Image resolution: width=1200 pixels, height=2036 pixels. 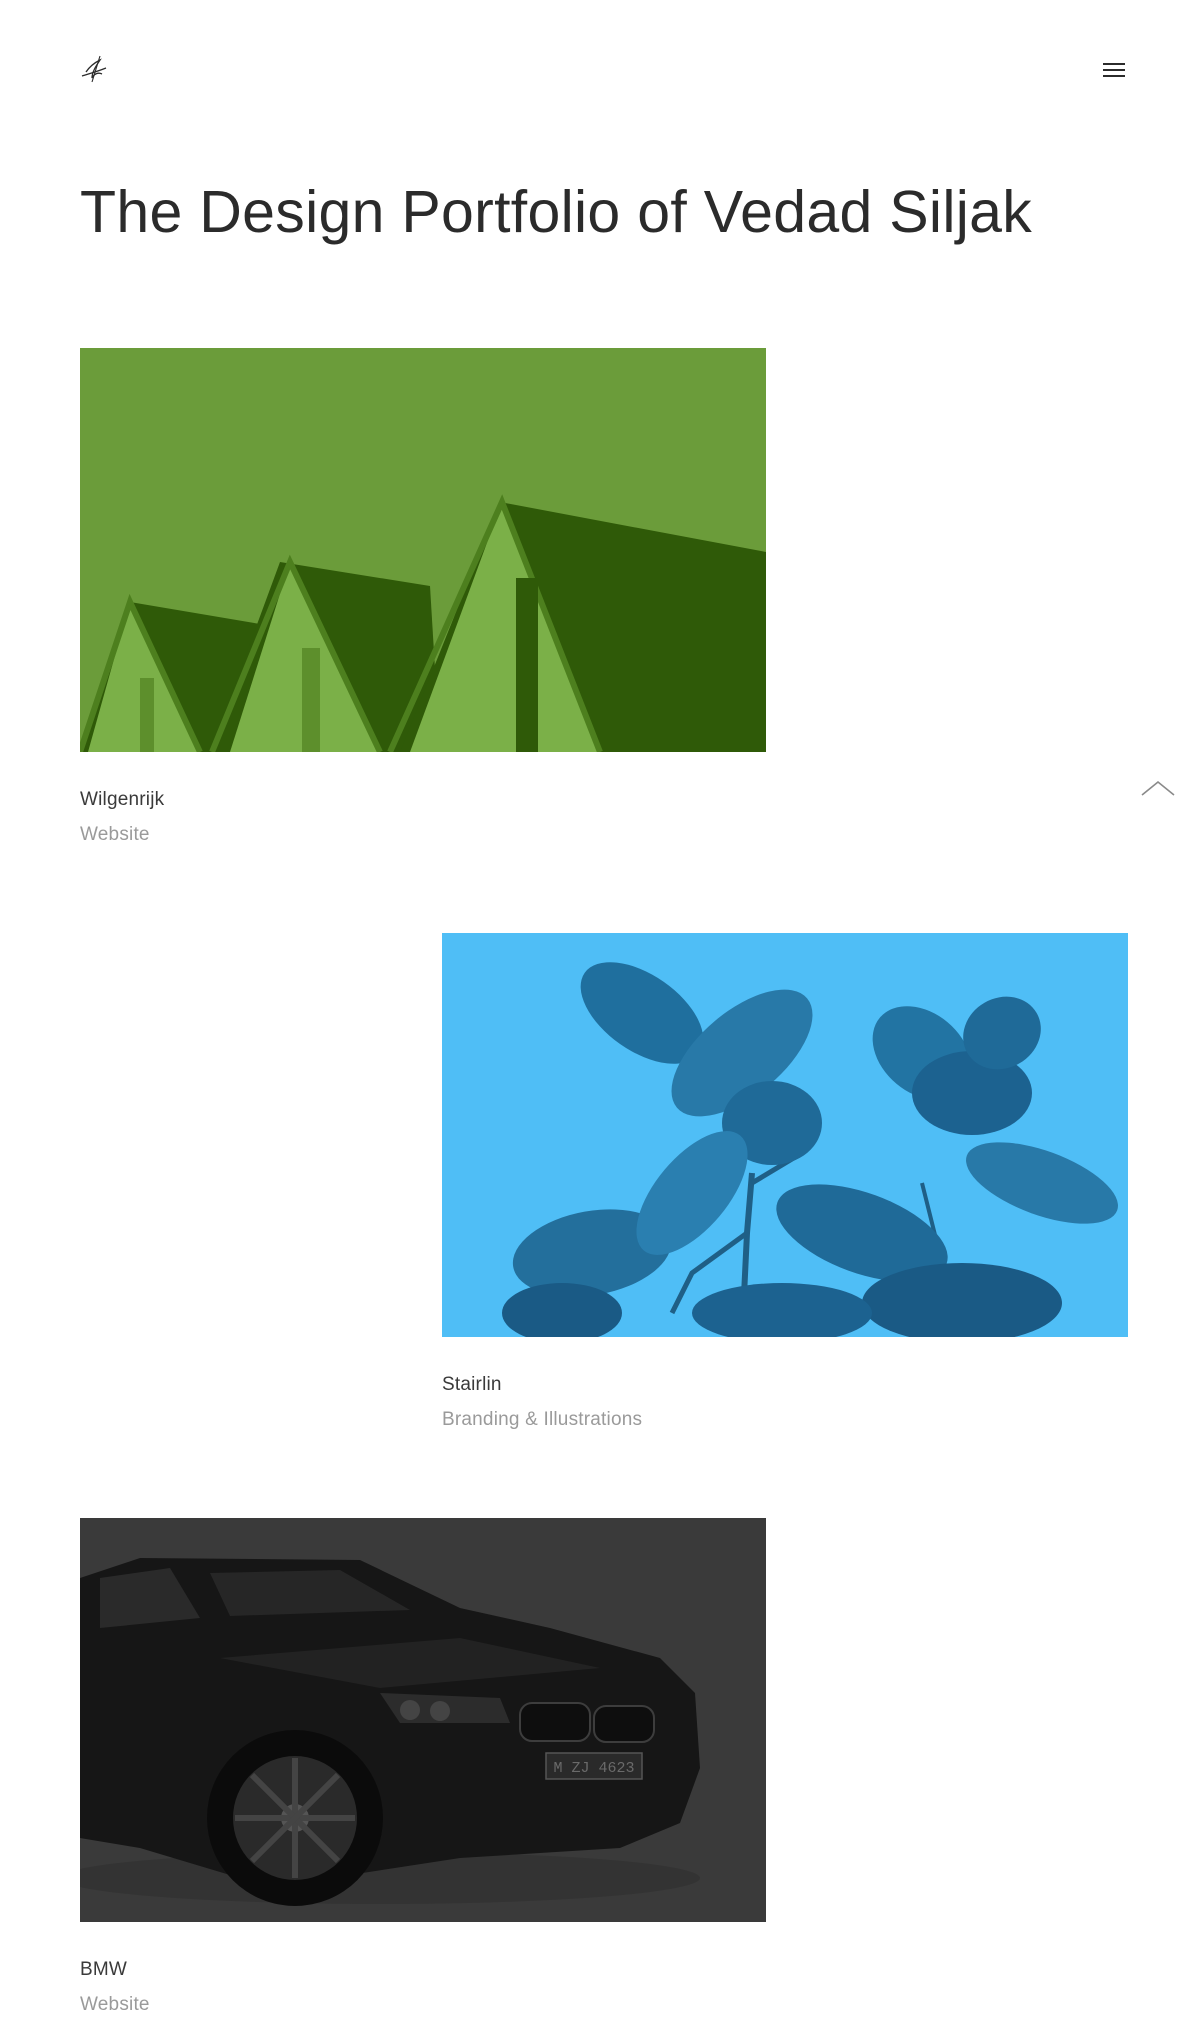 I want to click on project-card-wilgenrijk: Wilgenrijk Website, so click(x=423, y=597).